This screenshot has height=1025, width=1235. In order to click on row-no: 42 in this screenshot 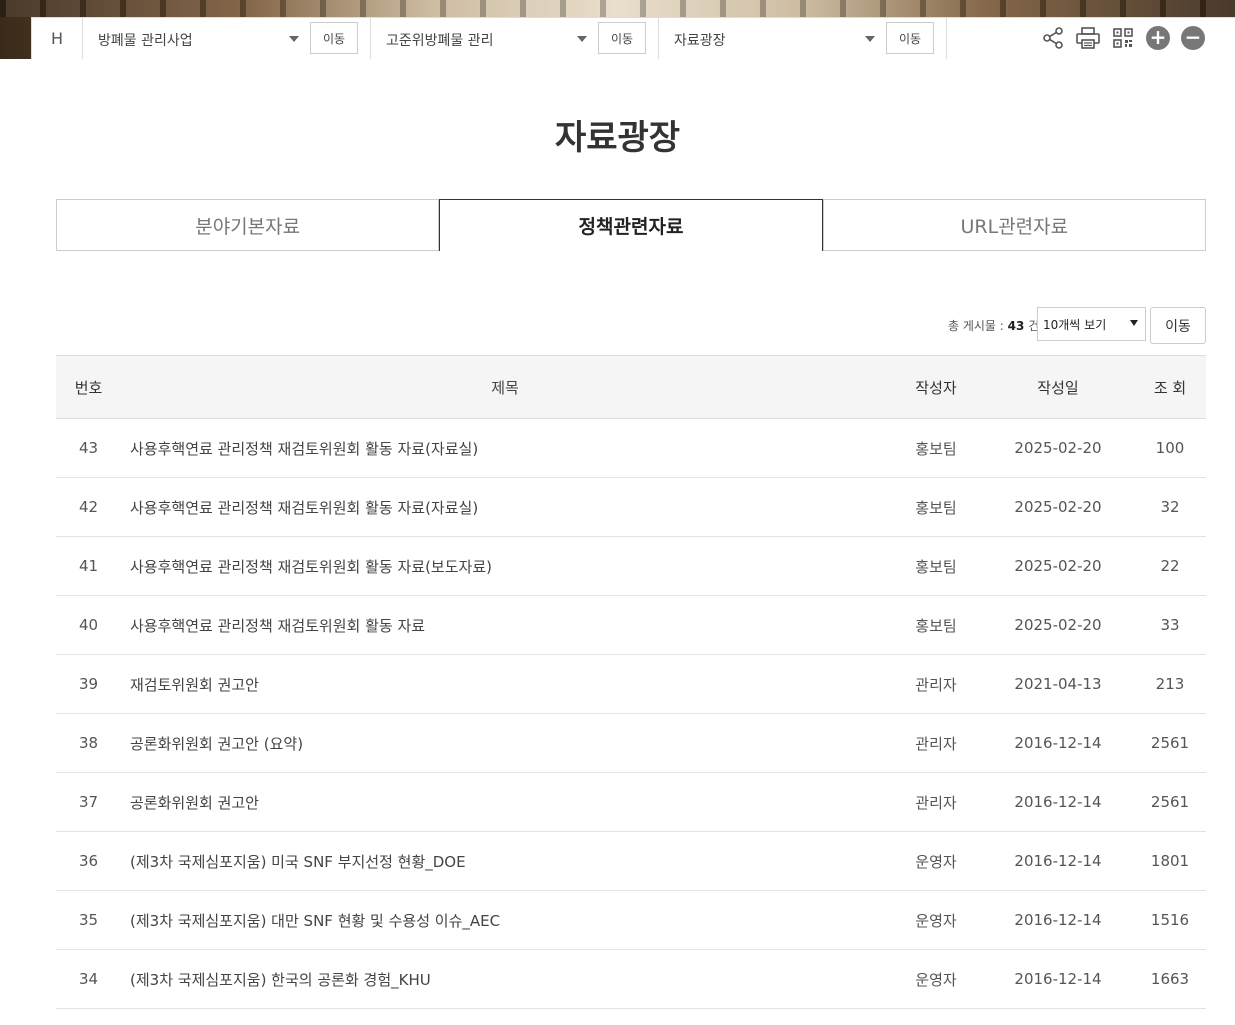, I will do `click(88, 507)`.